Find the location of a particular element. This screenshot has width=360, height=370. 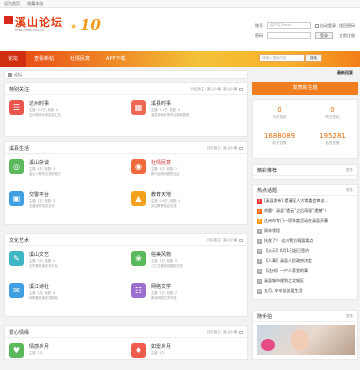

forum-item: ▣ 交警平台 主题: 1万, 帖数: 3 交通违章信息交流 is located at coordinates (65, 203).